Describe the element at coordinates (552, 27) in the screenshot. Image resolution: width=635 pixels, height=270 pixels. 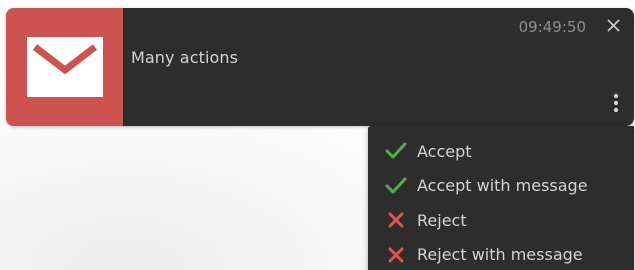
I see `notification-time: 09:49:50` at that location.